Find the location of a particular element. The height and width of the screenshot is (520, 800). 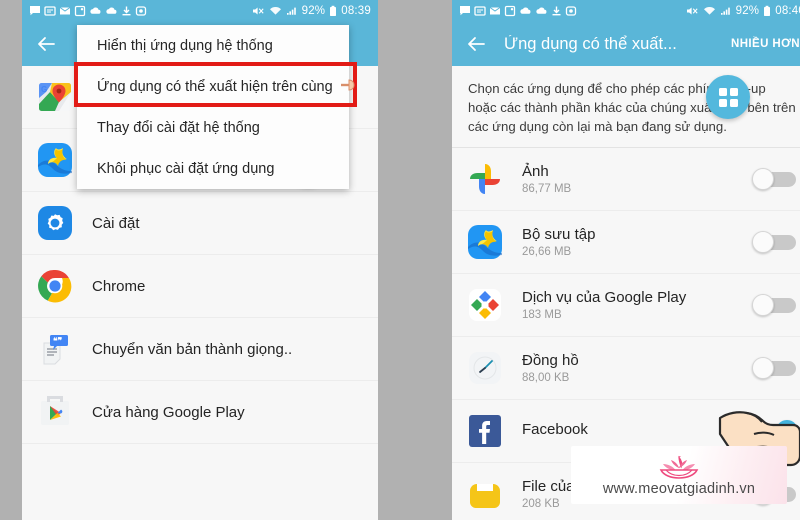

app-size: 88,00 KB is located at coordinates (546, 378).